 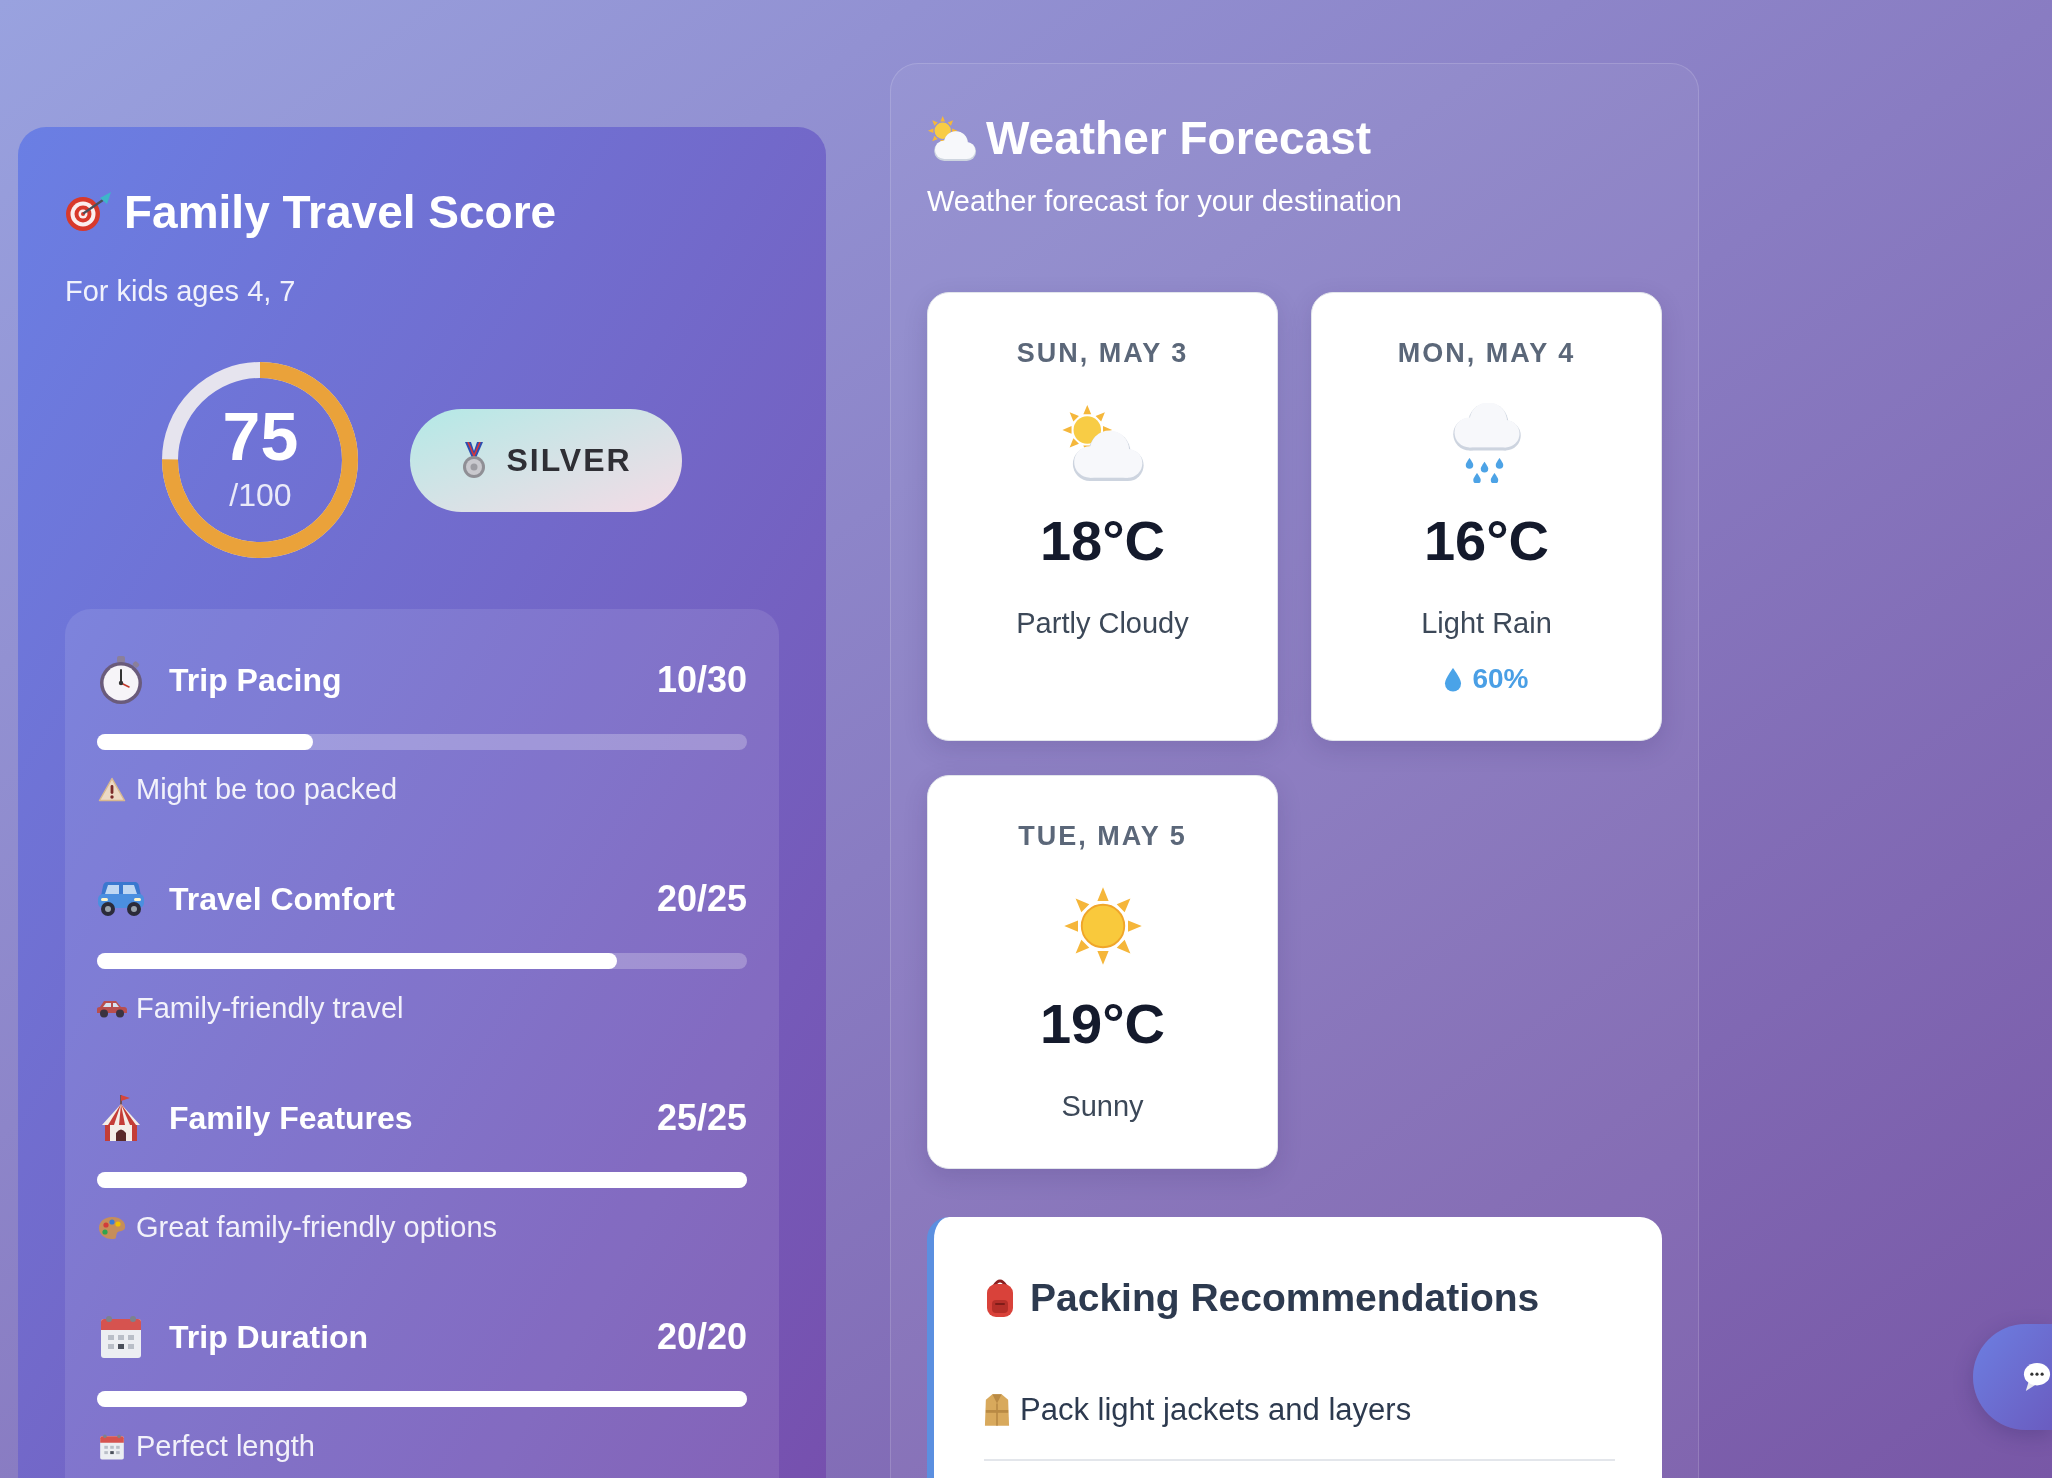 What do you see at coordinates (291, 1118) in the screenshot?
I see `metric-label: Family Features` at bounding box center [291, 1118].